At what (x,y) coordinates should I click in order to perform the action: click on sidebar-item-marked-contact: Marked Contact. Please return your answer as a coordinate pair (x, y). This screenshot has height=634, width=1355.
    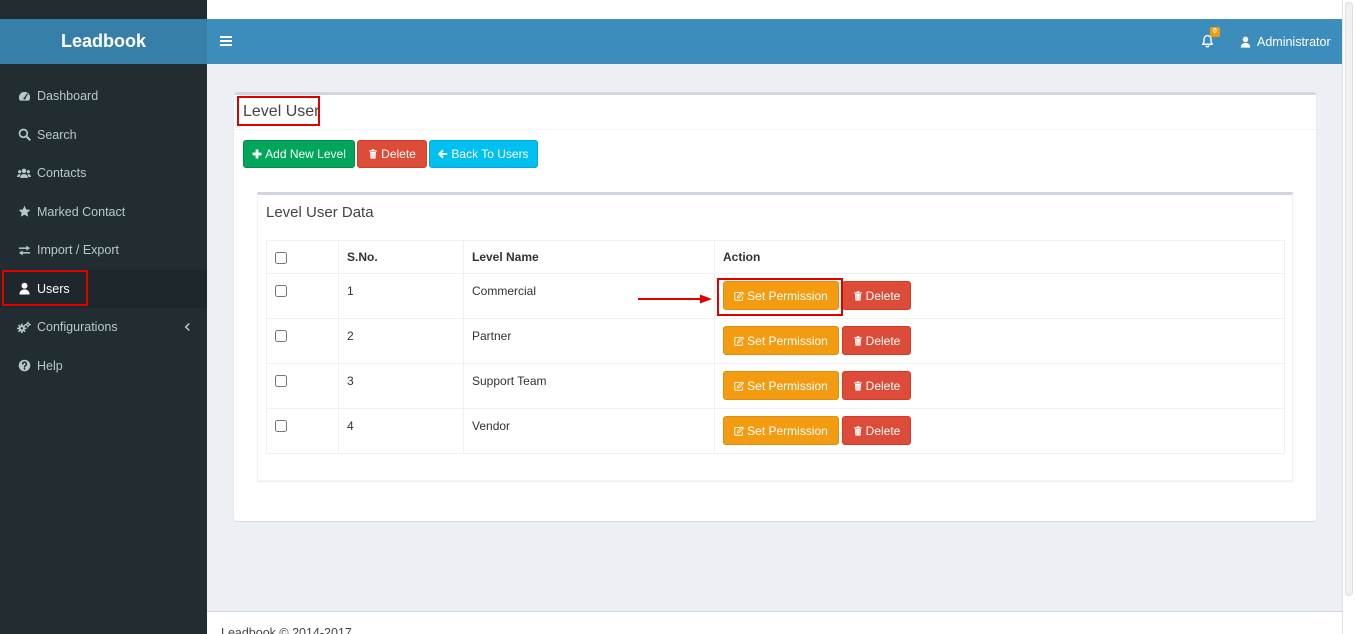
    Looking at the image, I should click on (103, 212).